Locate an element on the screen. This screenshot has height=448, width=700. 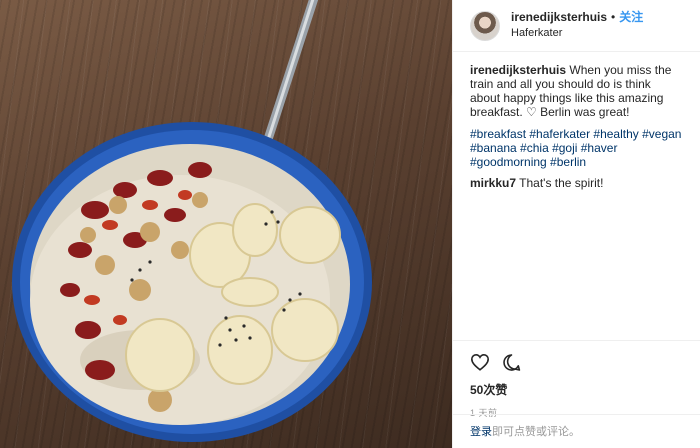
author-username: irenedijksterhuis is located at coordinates (559, 17).